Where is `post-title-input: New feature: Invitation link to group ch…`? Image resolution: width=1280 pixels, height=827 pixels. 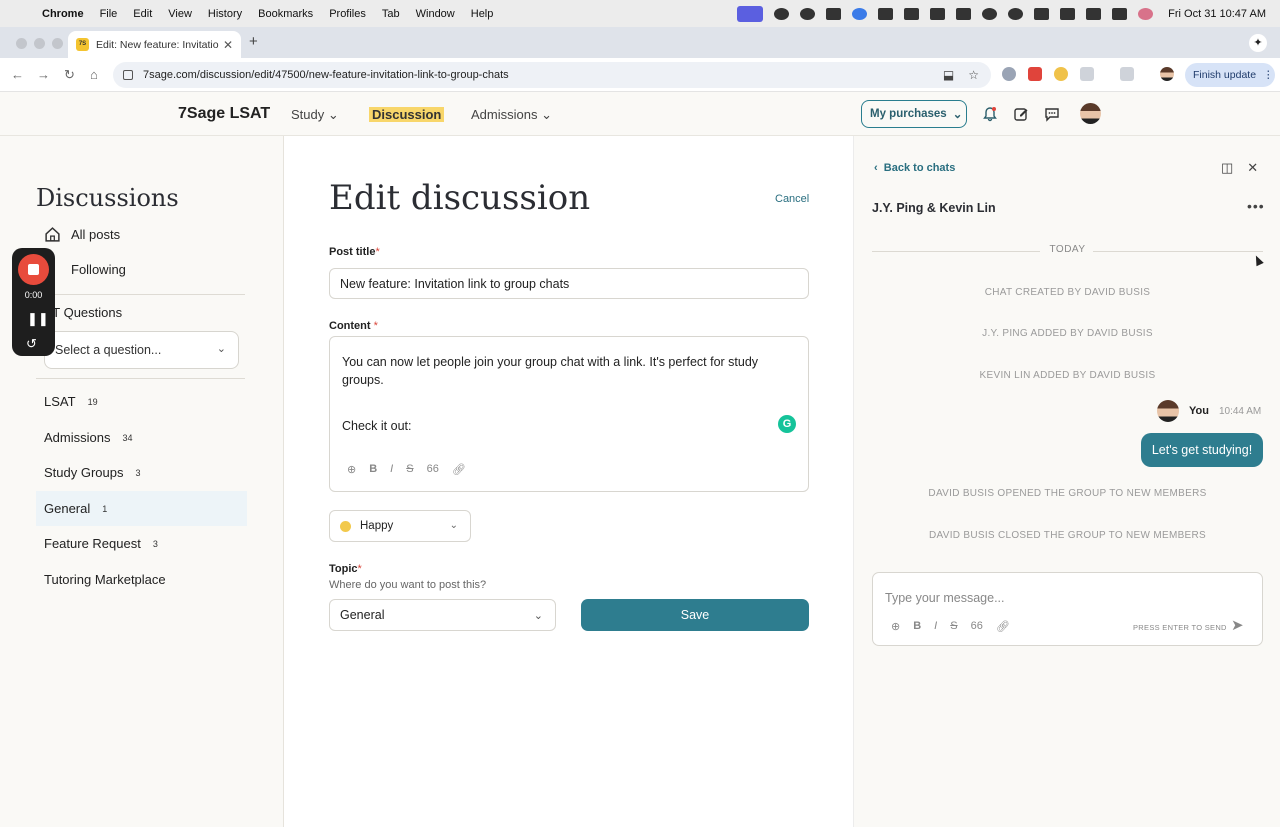 post-title-input: New feature: Invitation link to group ch… is located at coordinates (569, 283).